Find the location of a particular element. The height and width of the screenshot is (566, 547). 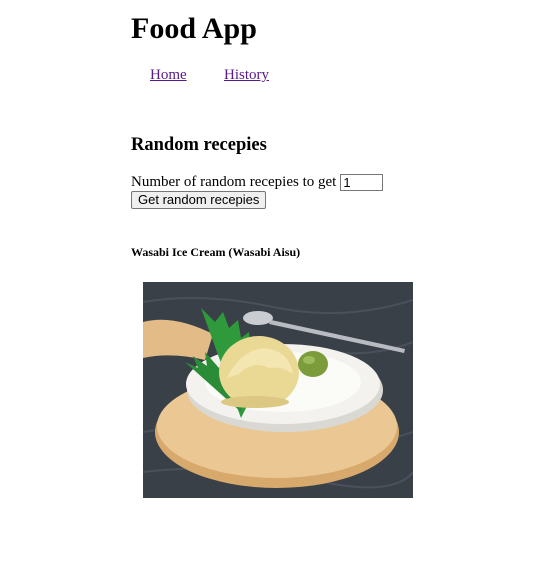

wasabi-dollop is located at coordinates (313, 364).